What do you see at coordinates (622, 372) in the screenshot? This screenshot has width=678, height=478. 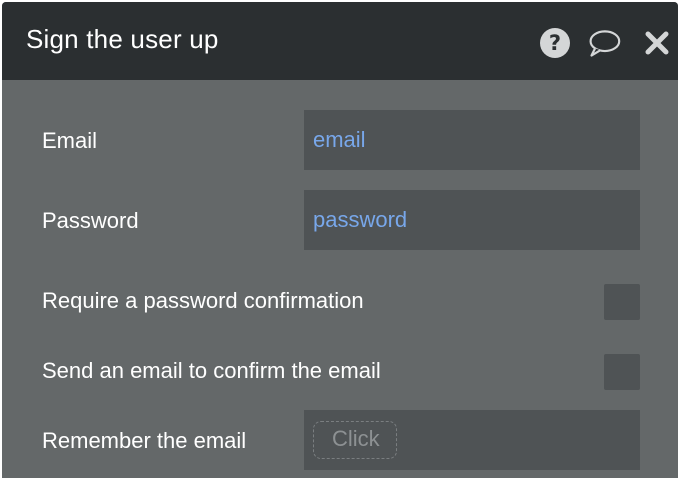 I see `send-confirm-email-checkbox` at bounding box center [622, 372].